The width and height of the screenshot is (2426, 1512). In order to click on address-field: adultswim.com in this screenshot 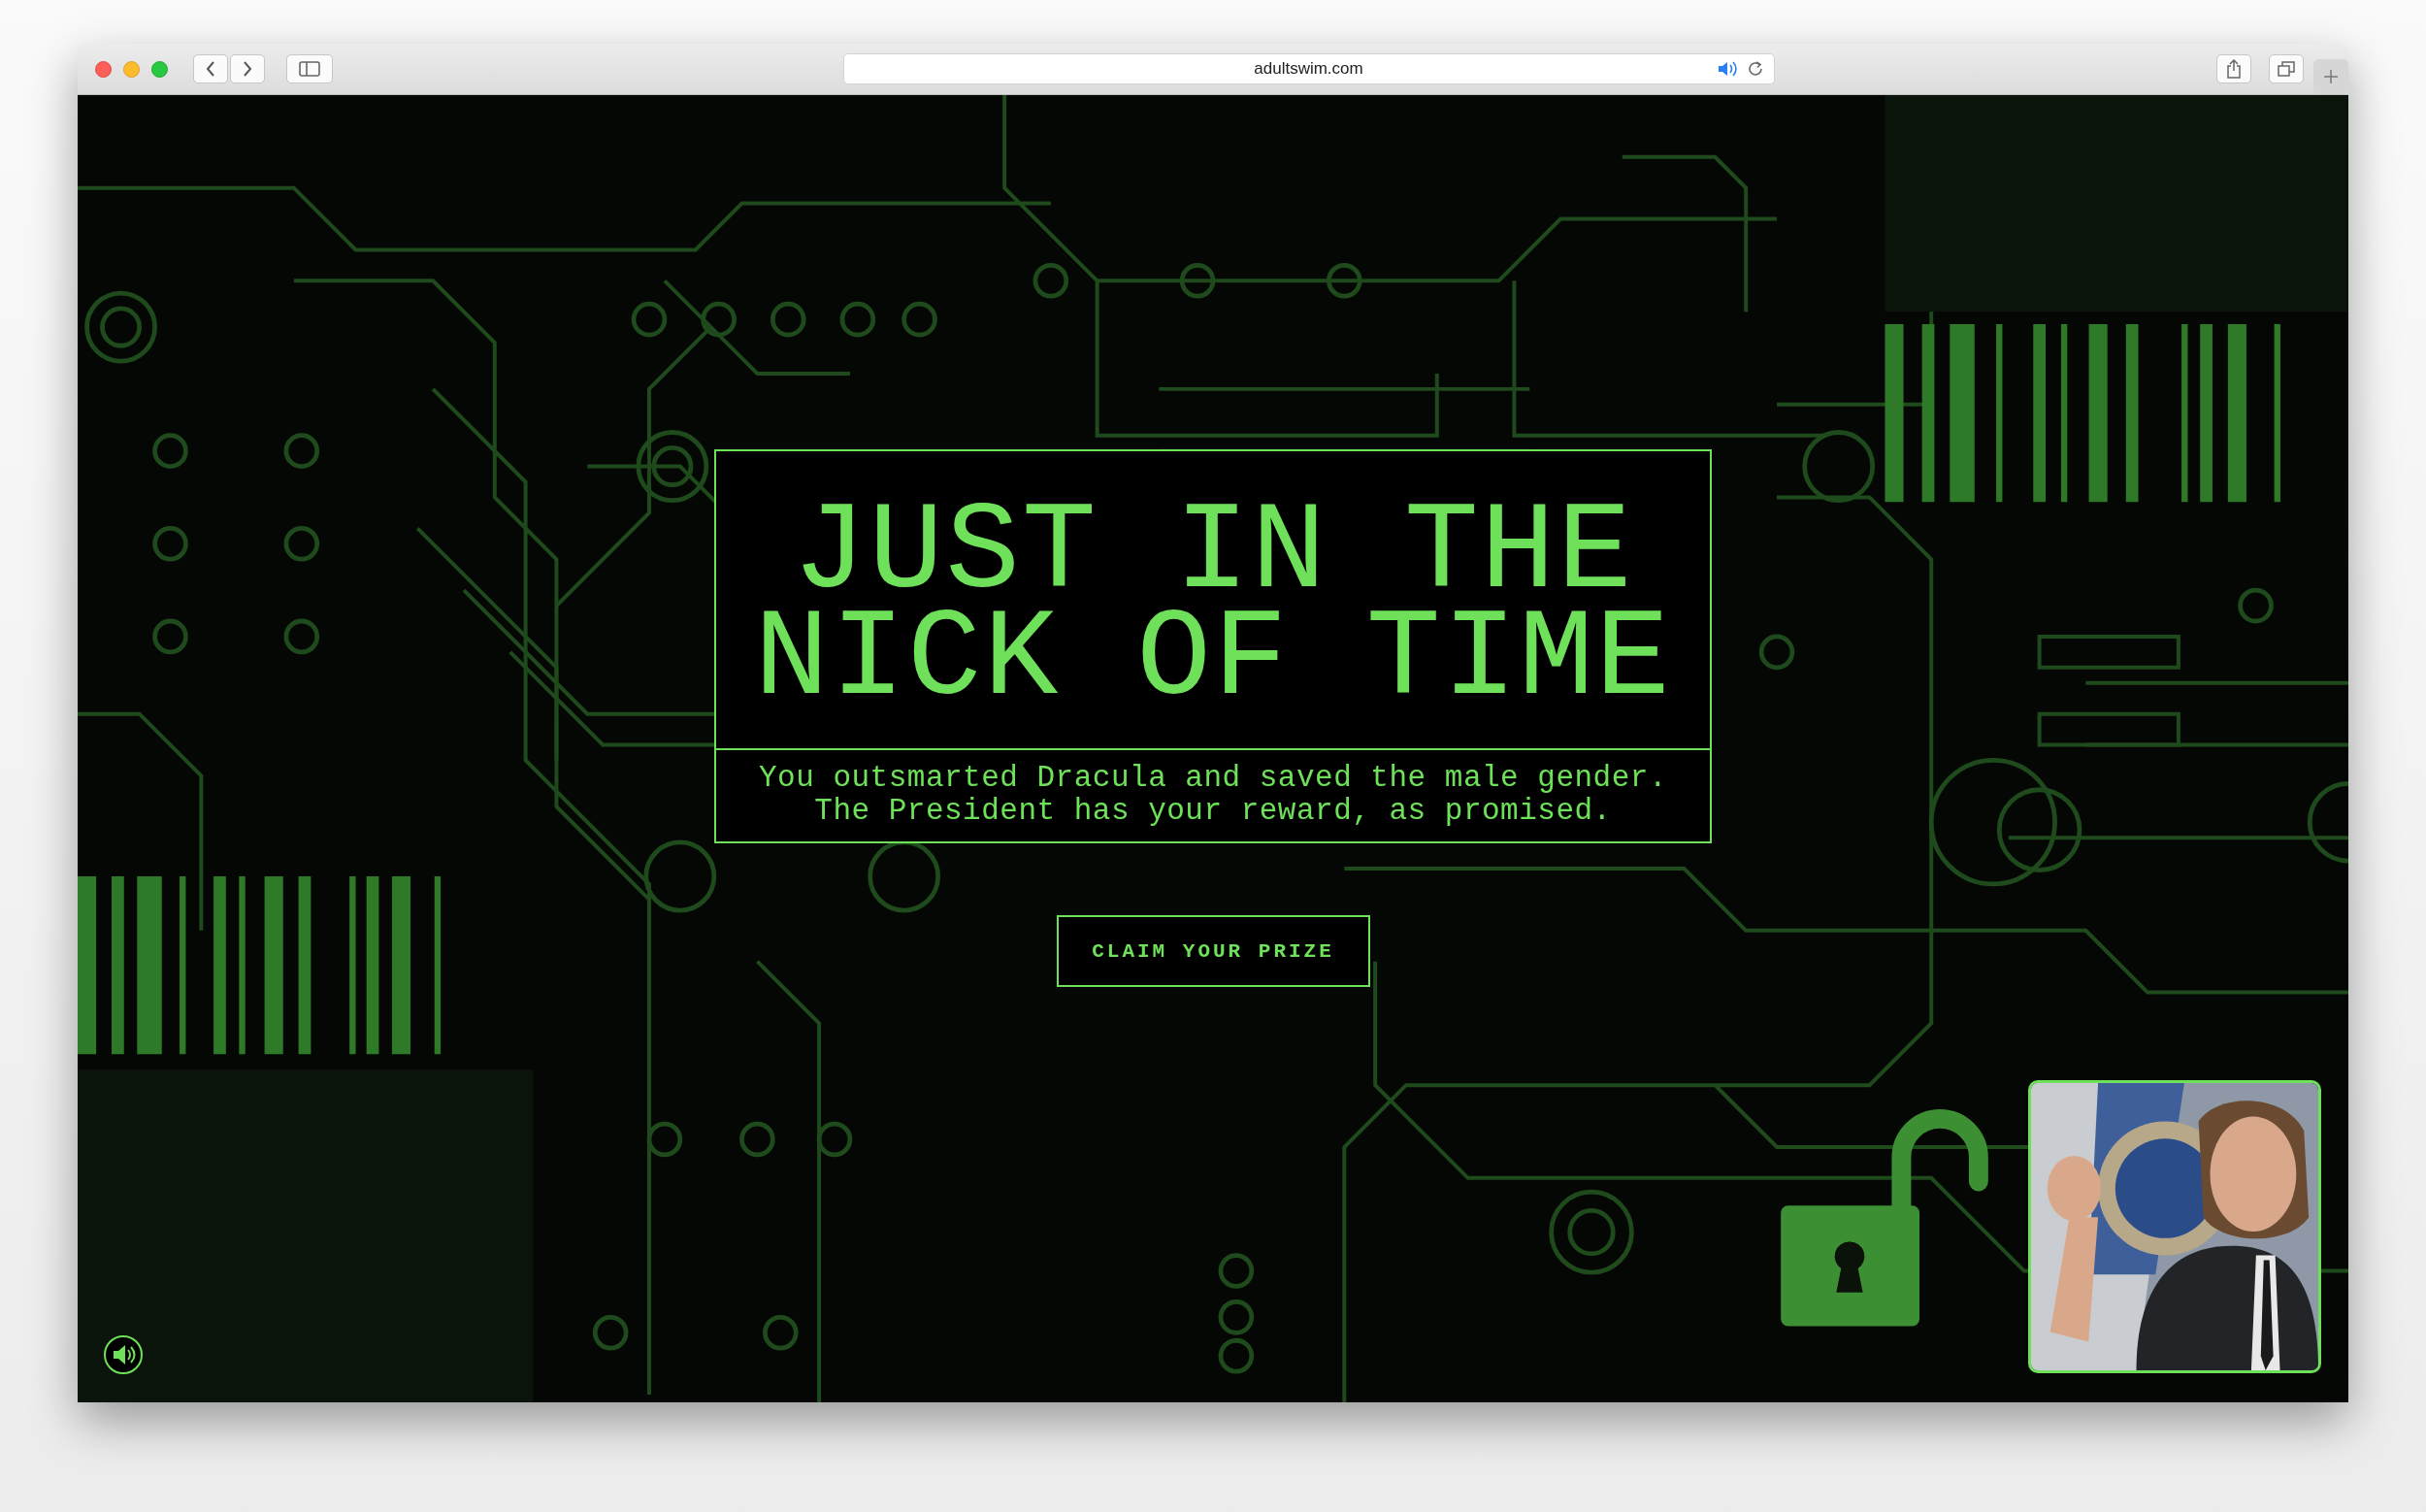, I will do `click(1308, 68)`.